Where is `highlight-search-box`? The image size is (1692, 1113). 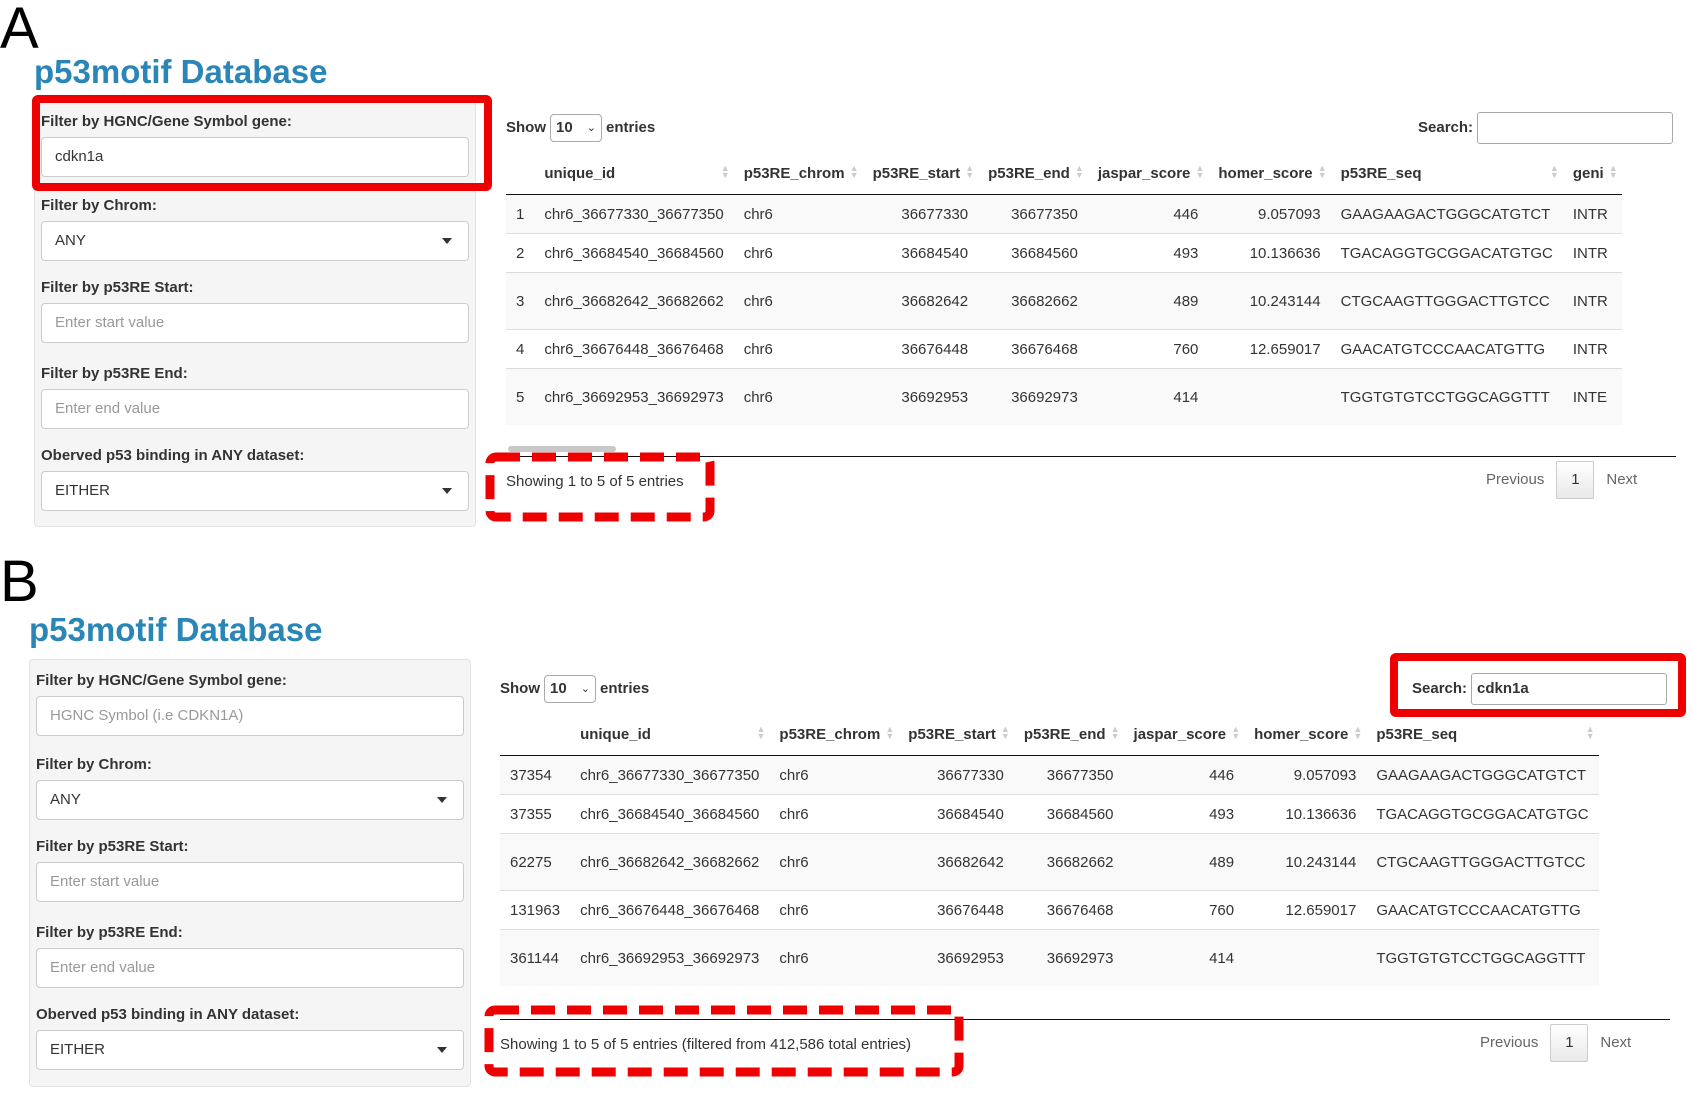
highlight-search-box is located at coordinates (1538, 685).